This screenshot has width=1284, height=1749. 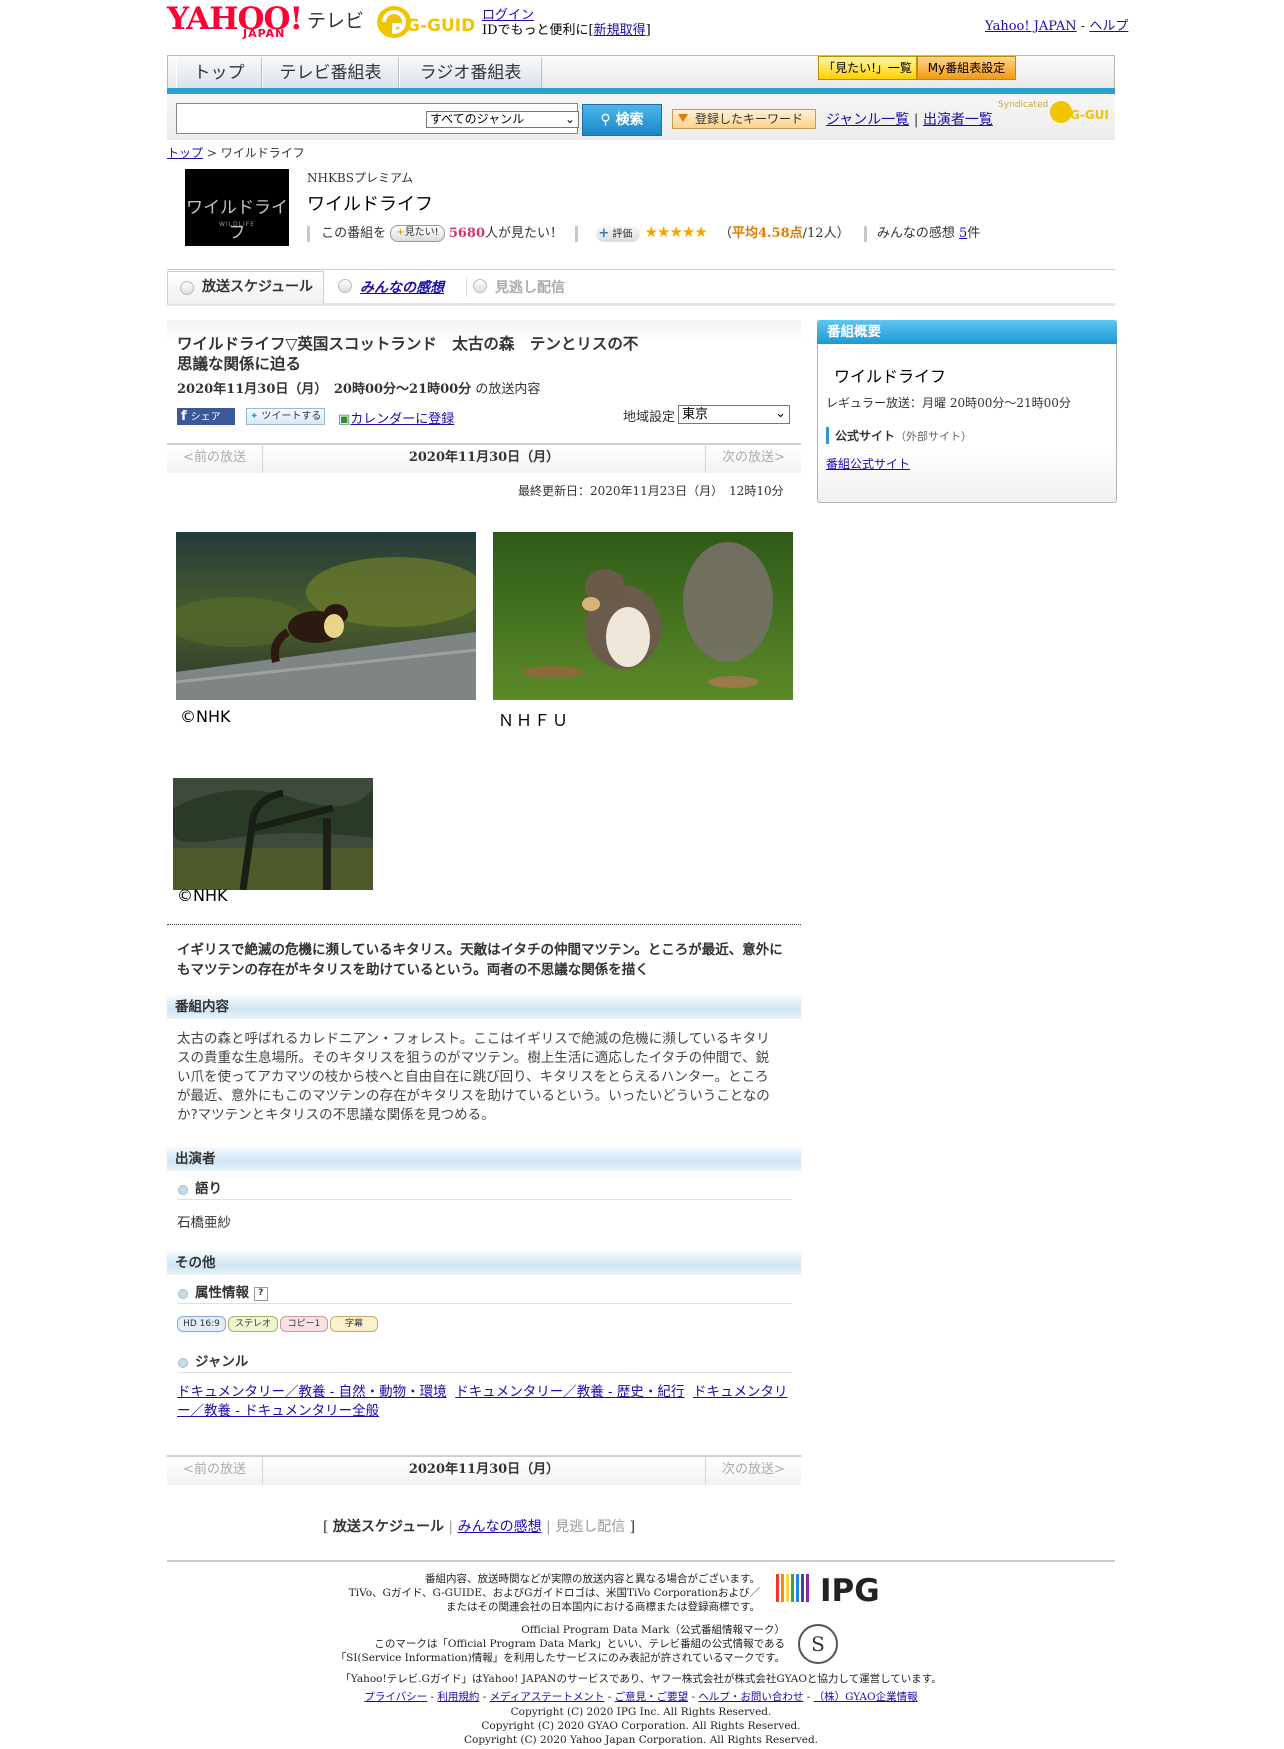 I want to click on gguide-logo: G-GUIDE, so click(x=431, y=22).